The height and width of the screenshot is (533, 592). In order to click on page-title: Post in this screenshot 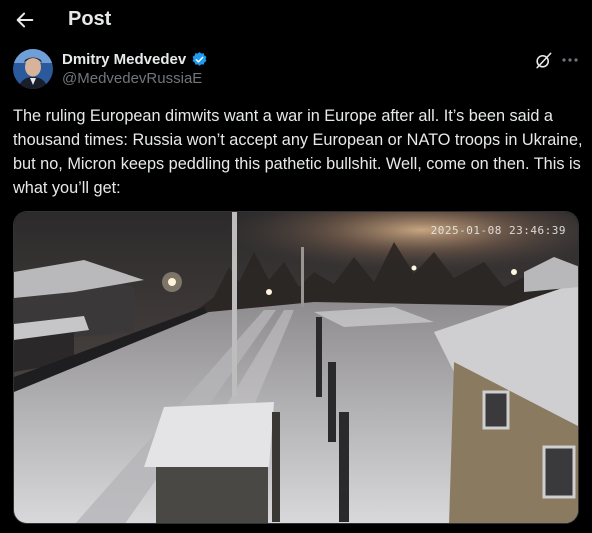, I will do `click(90, 19)`.